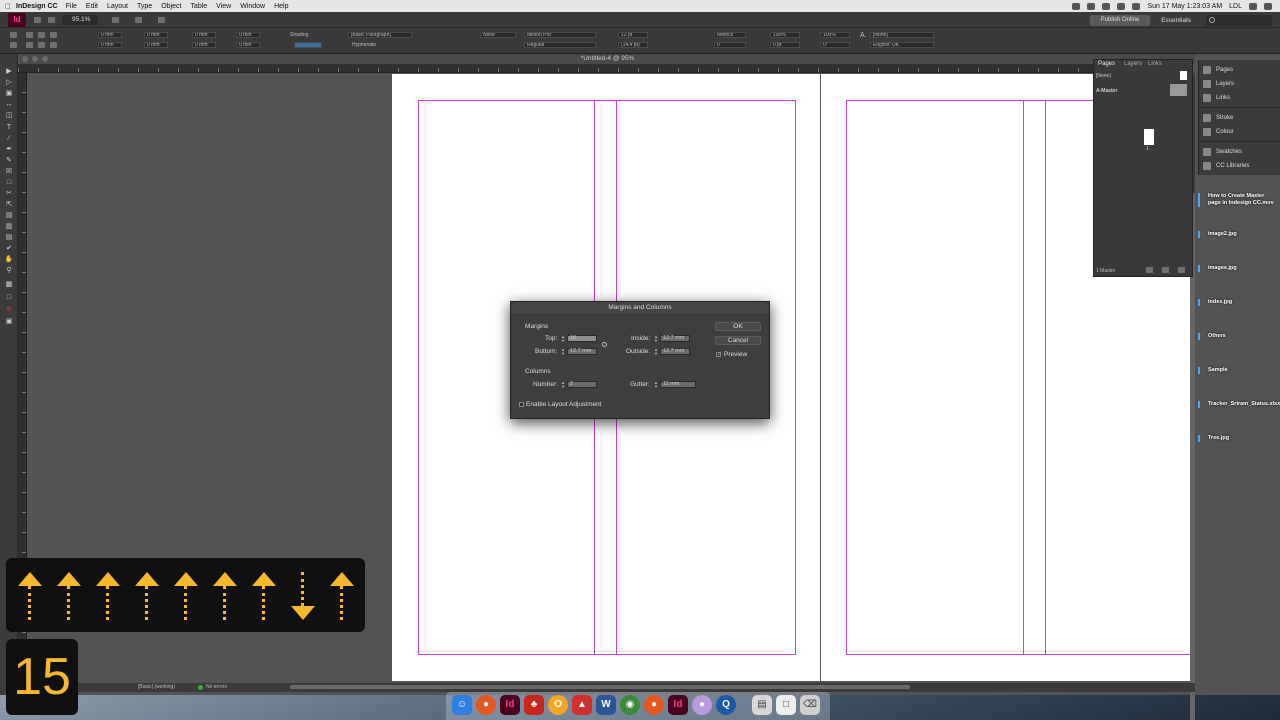 This screenshot has height=720, width=1280. Describe the element at coordinates (53, 45) in the screenshot. I see `justify-all-icon` at that location.